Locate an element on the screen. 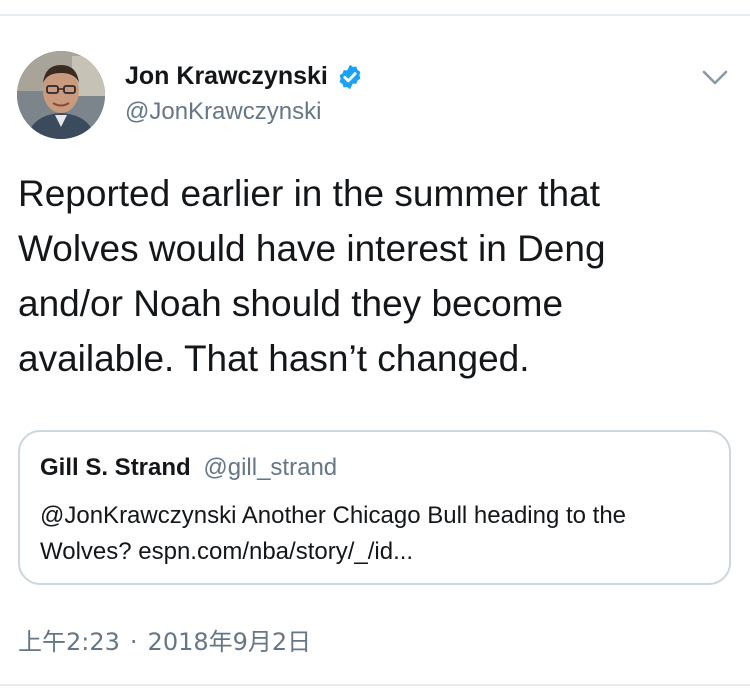  timestamp-date: 2018年9月2日 is located at coordinates (229, 642).